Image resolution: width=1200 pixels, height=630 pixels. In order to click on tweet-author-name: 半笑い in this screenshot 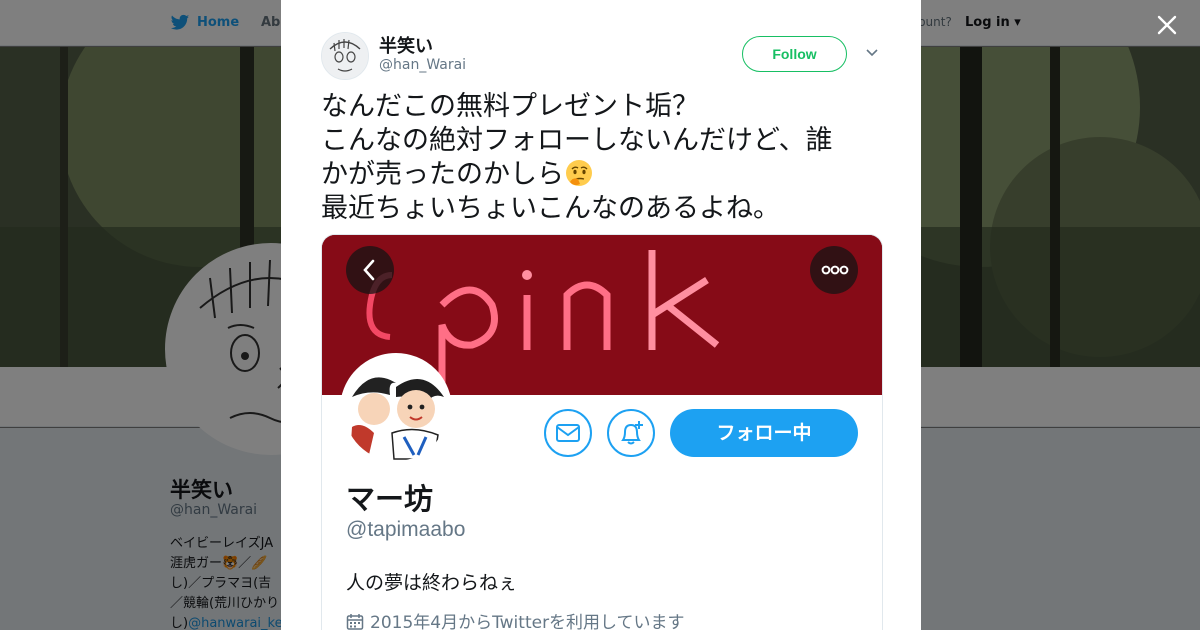, I will do `click(406, 45)`.